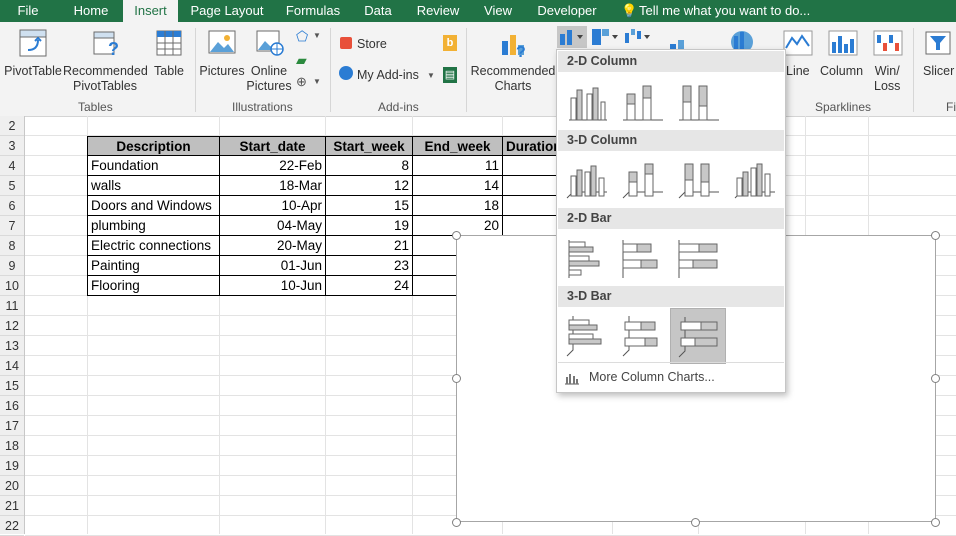  I want to click on row-header: 21, so click(12, 506).